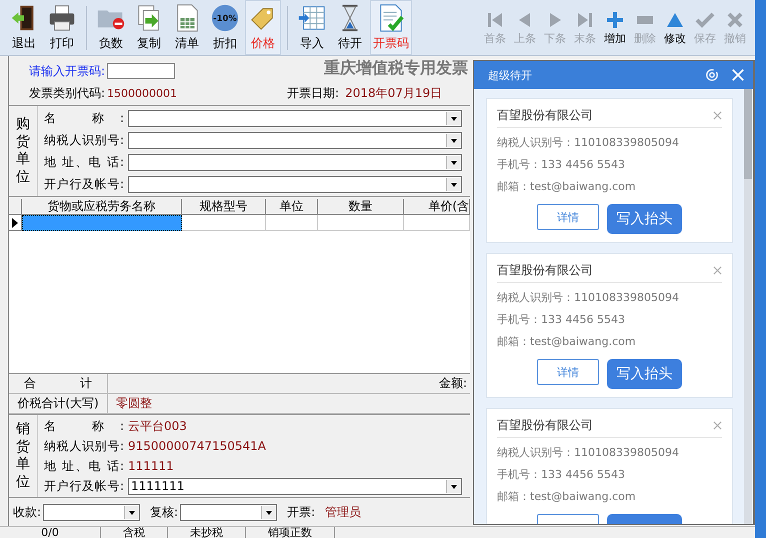 This screenshot has width=766, height=538. Describe the element at coordinates (24, 27) in the screenshot. I see `toolbar-button: 退出` at that location.